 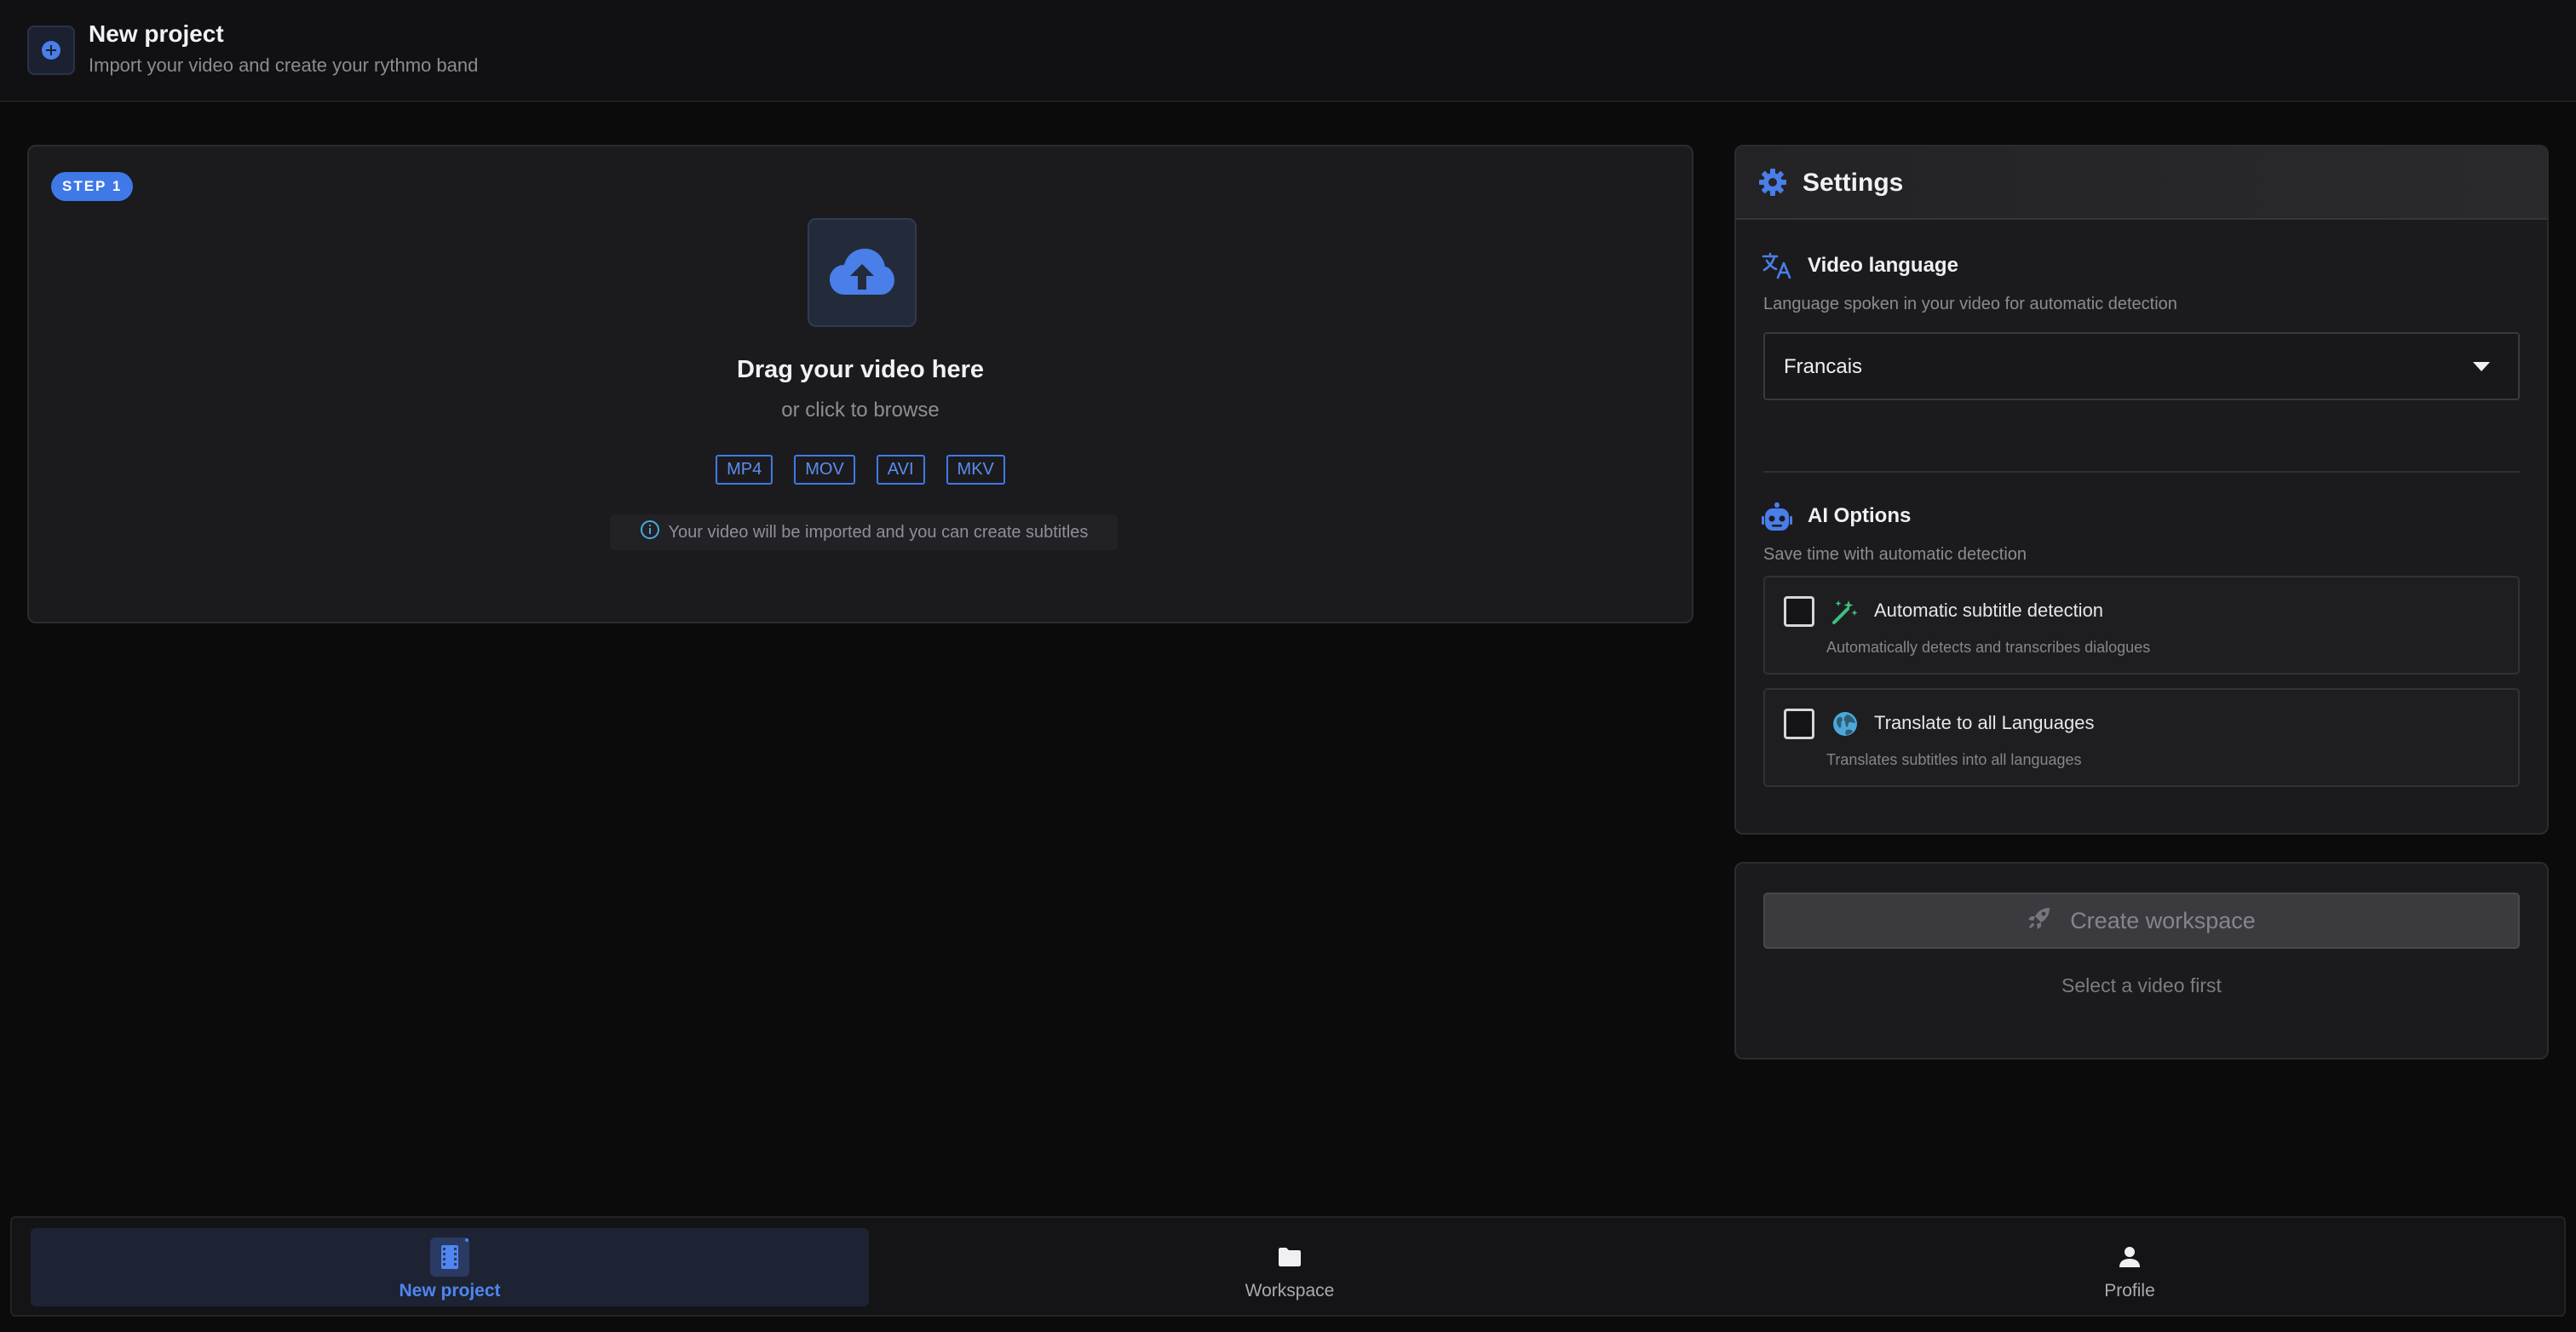 I want to click on nav-item-profile: Profile, so click(x=2130, y=1266).